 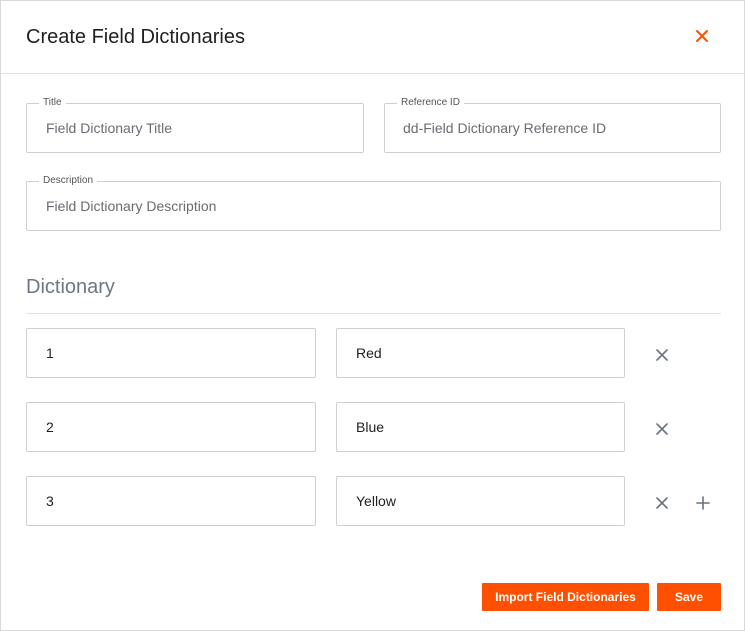 What do you see at coordinates (480, 501) in the screenshot?
I see `dictionary-value-input: Yellow` at bounding box center [480, 501].